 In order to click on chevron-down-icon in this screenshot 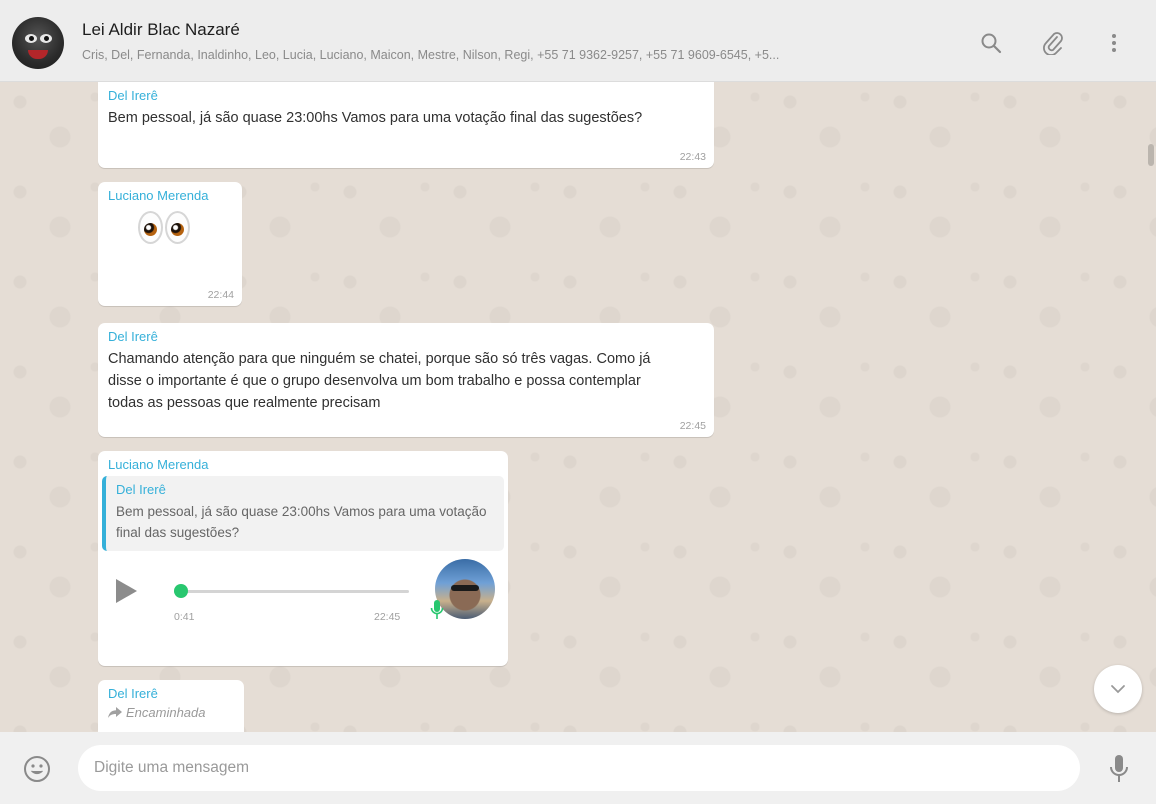, I will do `click(1118, 689)`.